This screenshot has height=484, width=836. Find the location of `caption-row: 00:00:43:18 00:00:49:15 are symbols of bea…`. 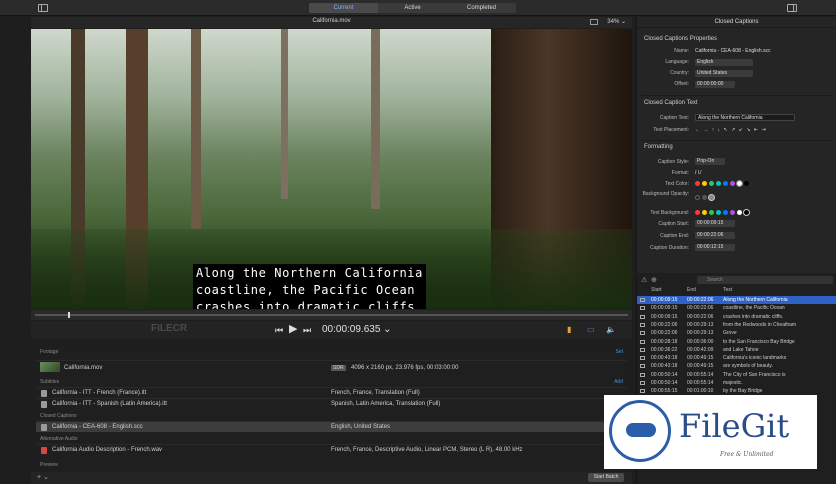

caption-row: 00:00:43:18 00:00:49:15 are symbols of bea… is located at coordinates (736, 366).